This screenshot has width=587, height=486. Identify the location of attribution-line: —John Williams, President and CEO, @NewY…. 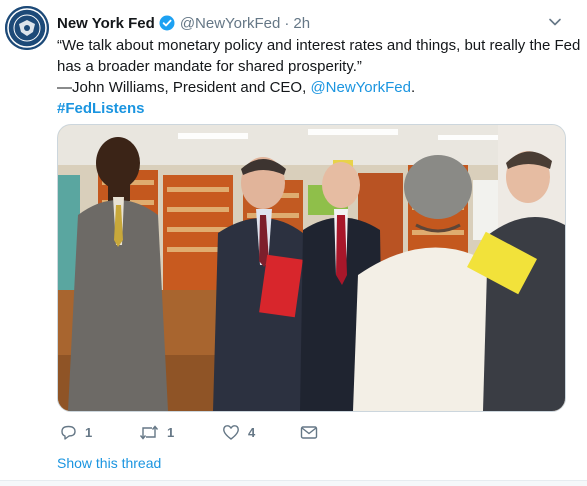
(307, 87).